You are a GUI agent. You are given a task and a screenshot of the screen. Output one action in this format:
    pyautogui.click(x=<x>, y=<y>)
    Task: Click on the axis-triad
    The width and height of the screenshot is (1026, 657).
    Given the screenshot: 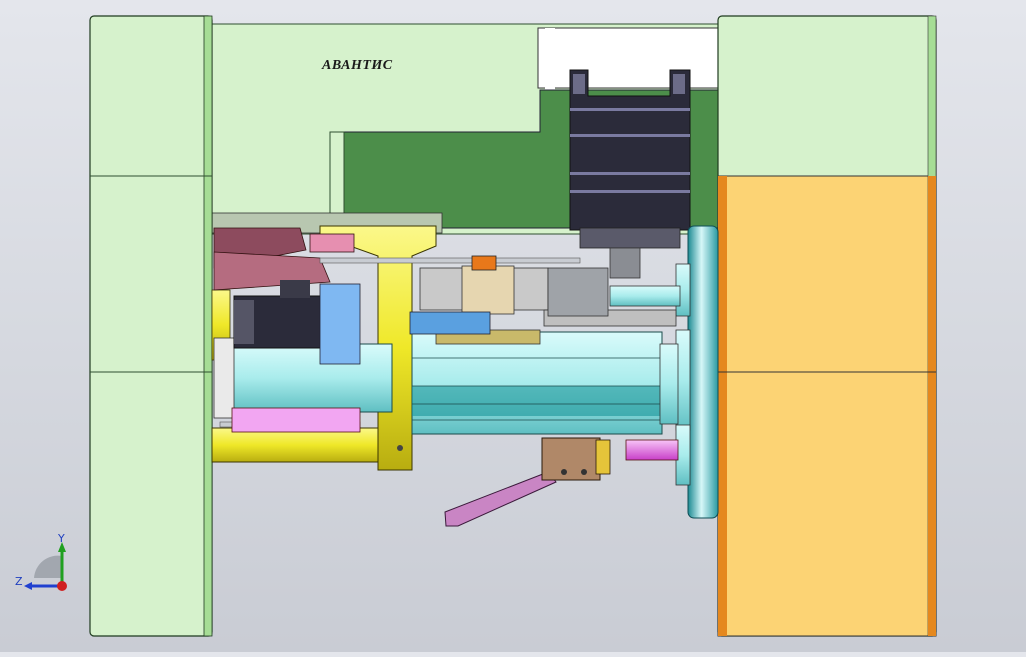 What is the action you would take?
    pyautogui.click(x=45, y=566)
    